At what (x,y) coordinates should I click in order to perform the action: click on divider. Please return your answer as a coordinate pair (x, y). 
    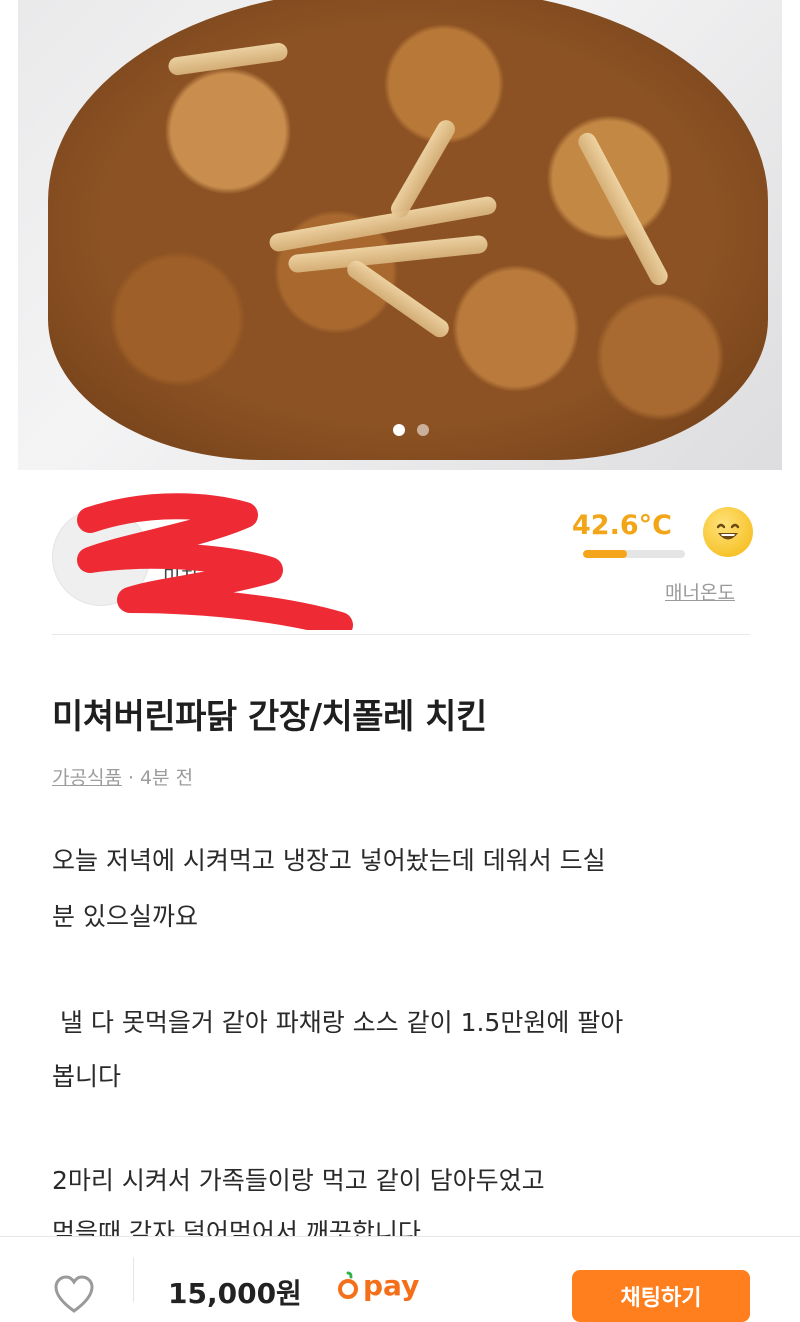
    Looking at the image, I should click on (401, 634).